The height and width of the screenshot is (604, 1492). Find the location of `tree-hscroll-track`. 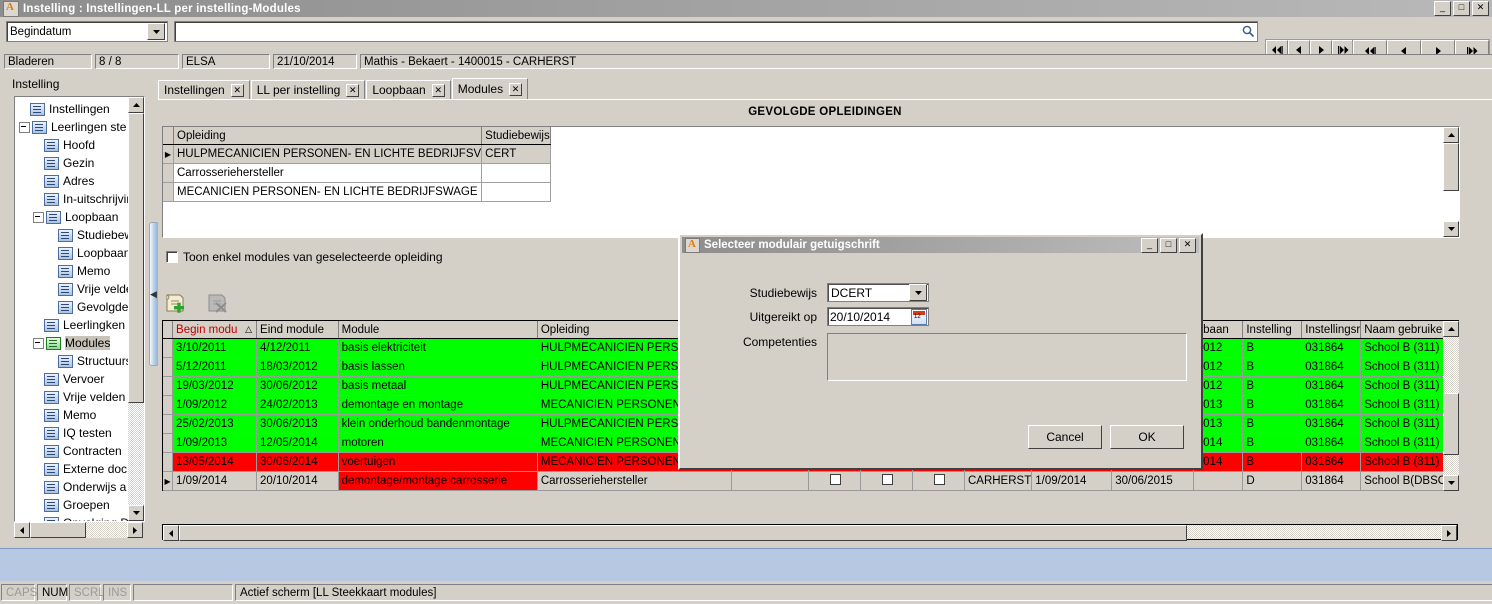

tree-hscroll-track is located at coordinates (78, 530).